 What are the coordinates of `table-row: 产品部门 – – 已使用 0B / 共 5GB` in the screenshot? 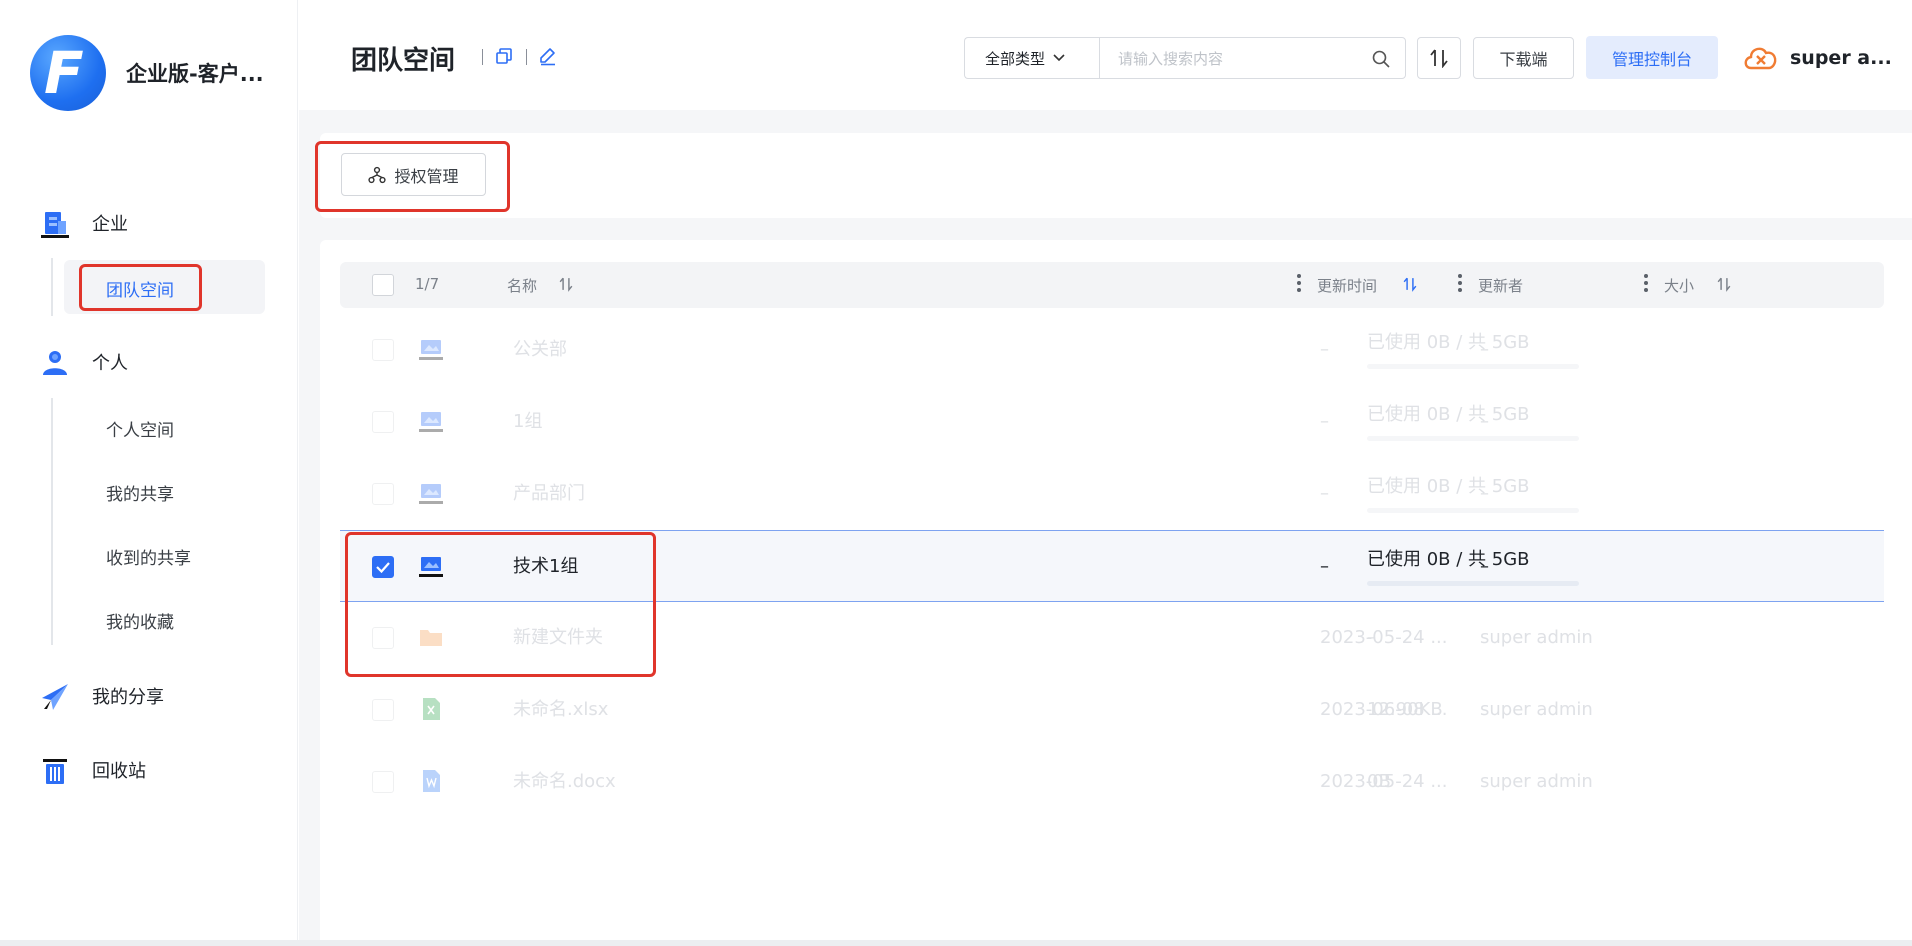 It's located at (1112, 494).